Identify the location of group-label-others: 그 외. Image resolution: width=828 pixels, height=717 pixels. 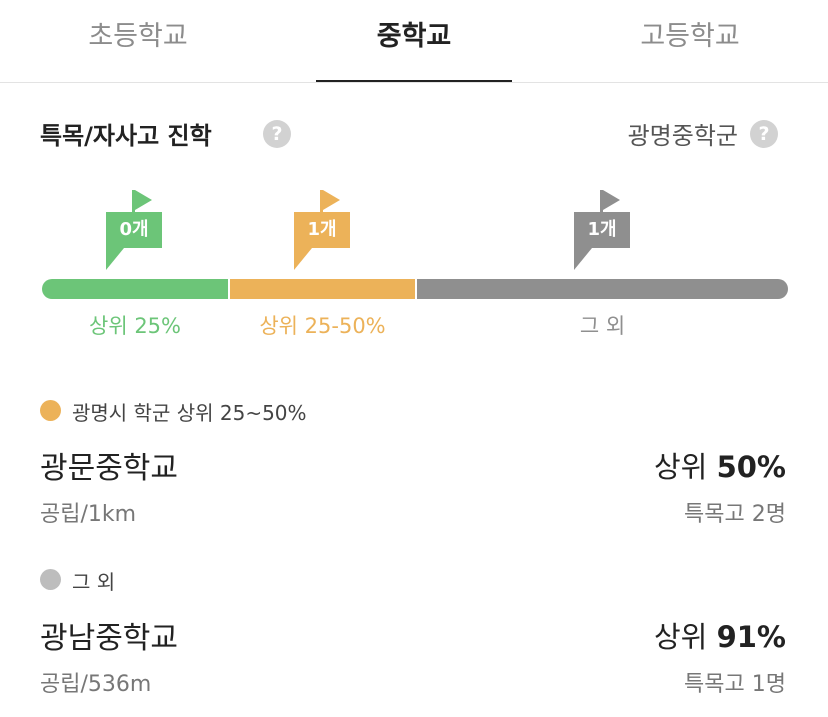
(94, 582).